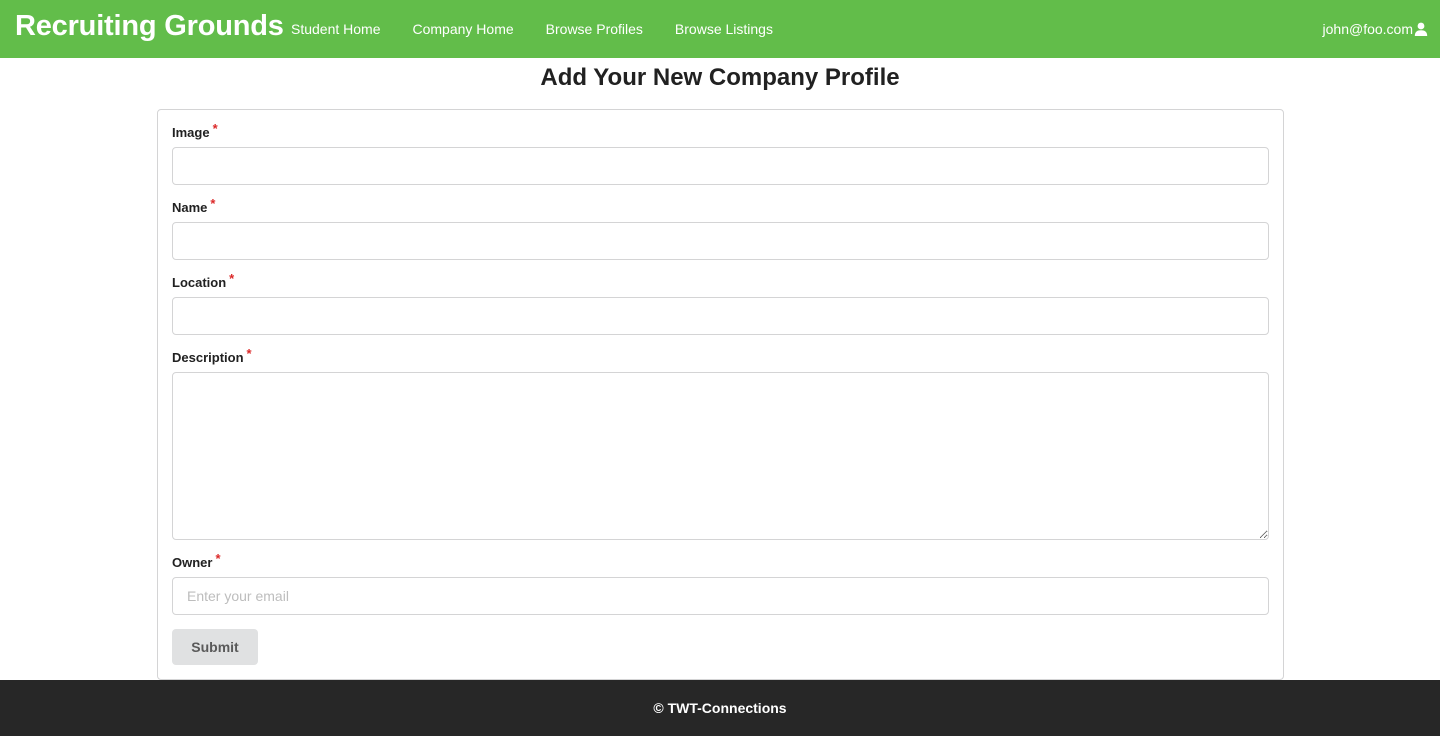  I want to click on nav-link-company-home: Company Home, so click(463, 29).